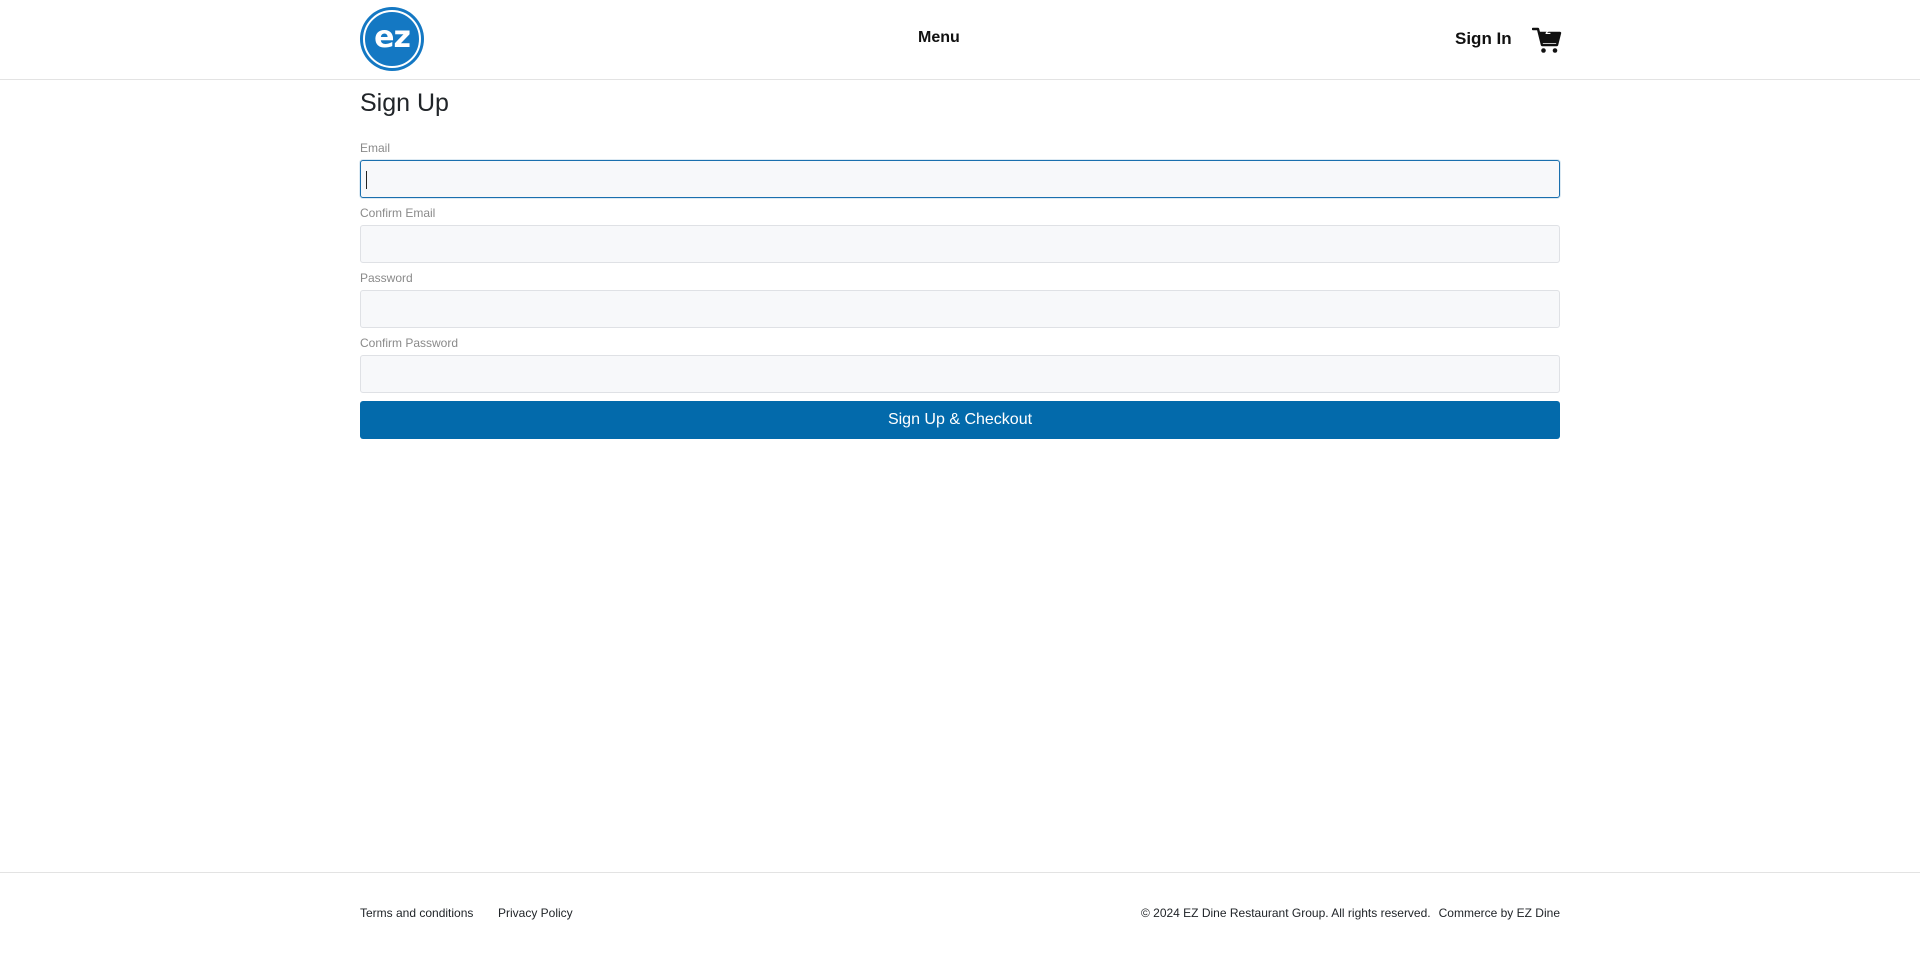  I want to click on ez-logo: ez, so click(392, 39).